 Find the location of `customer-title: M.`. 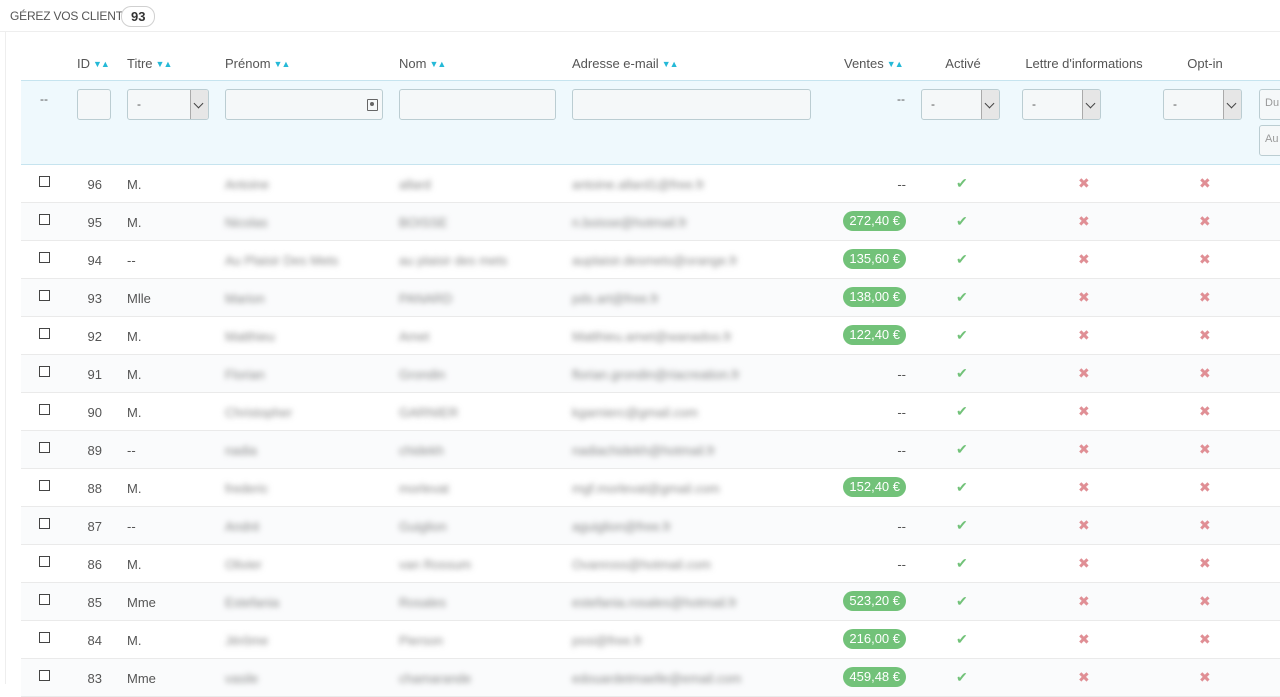

customer-title: M. is located at coordinates (134, 184).